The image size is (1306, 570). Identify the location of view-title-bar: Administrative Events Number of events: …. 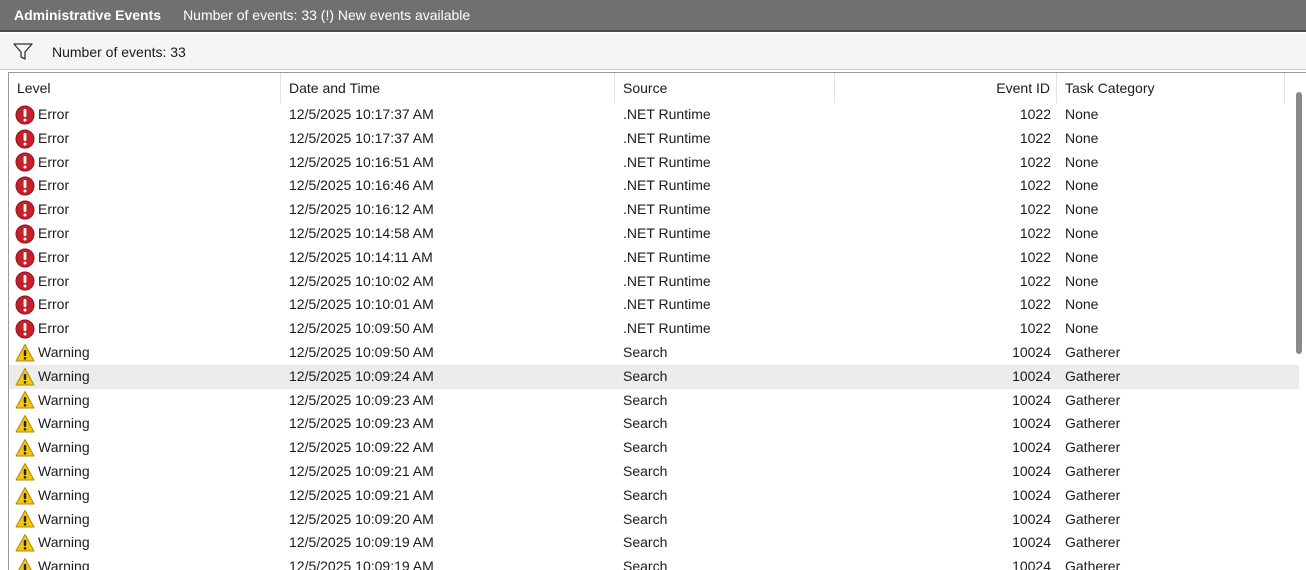
(653, 16).